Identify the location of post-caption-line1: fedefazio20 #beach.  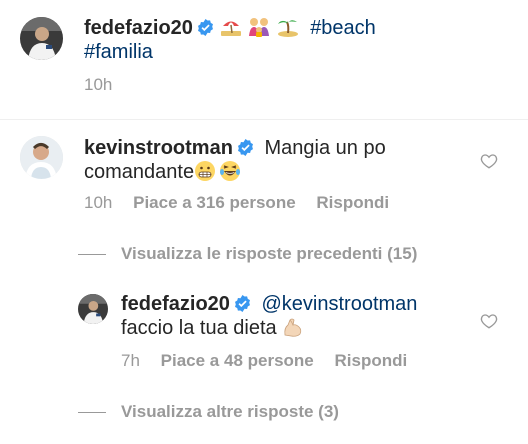
(230, 28).